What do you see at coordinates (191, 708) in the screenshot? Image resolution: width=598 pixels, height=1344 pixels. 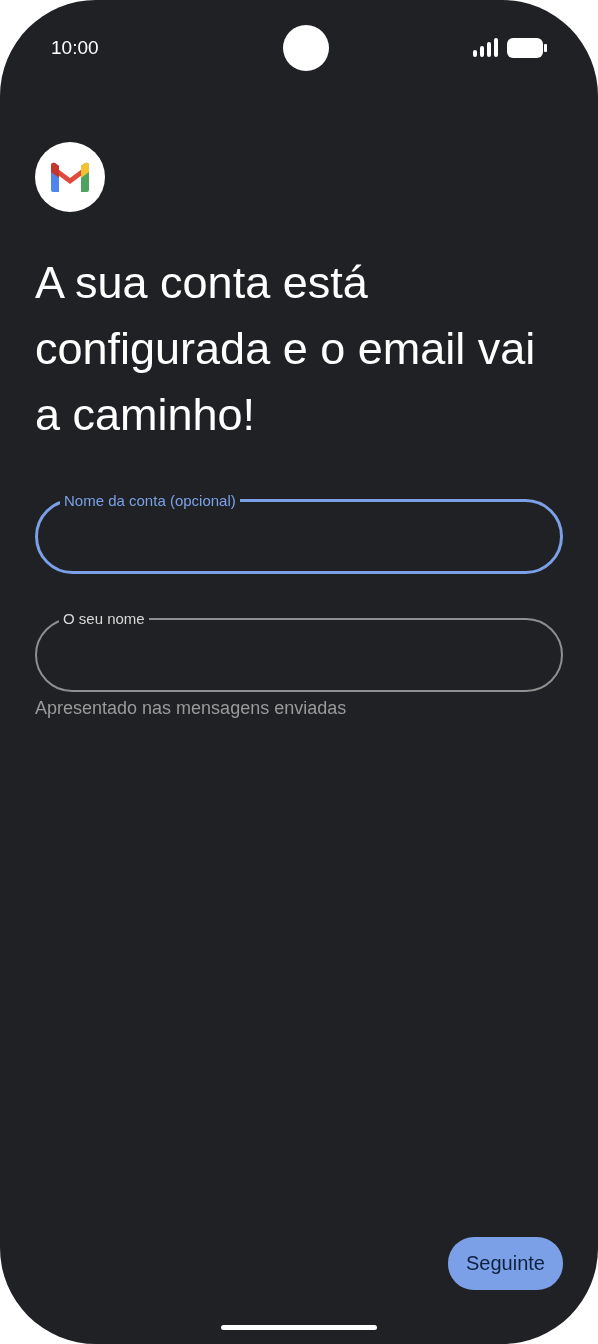 I see `helper-text: Apresentado nas mensagens enviadas` at bounding box center [191, 708].